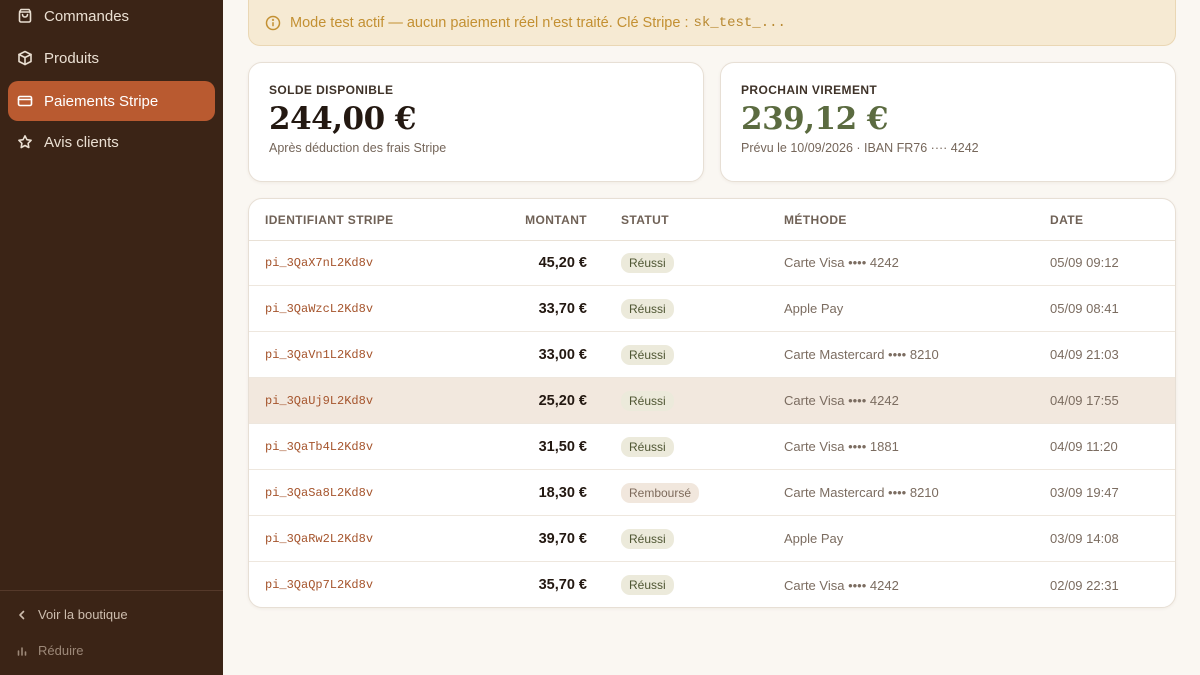 The height and width of the screenshot is (675, 1200). Describe the element at coordinates (841, 446) in the screenshot. I see `payment-method: Carte Visa •••• 1881` at that location.